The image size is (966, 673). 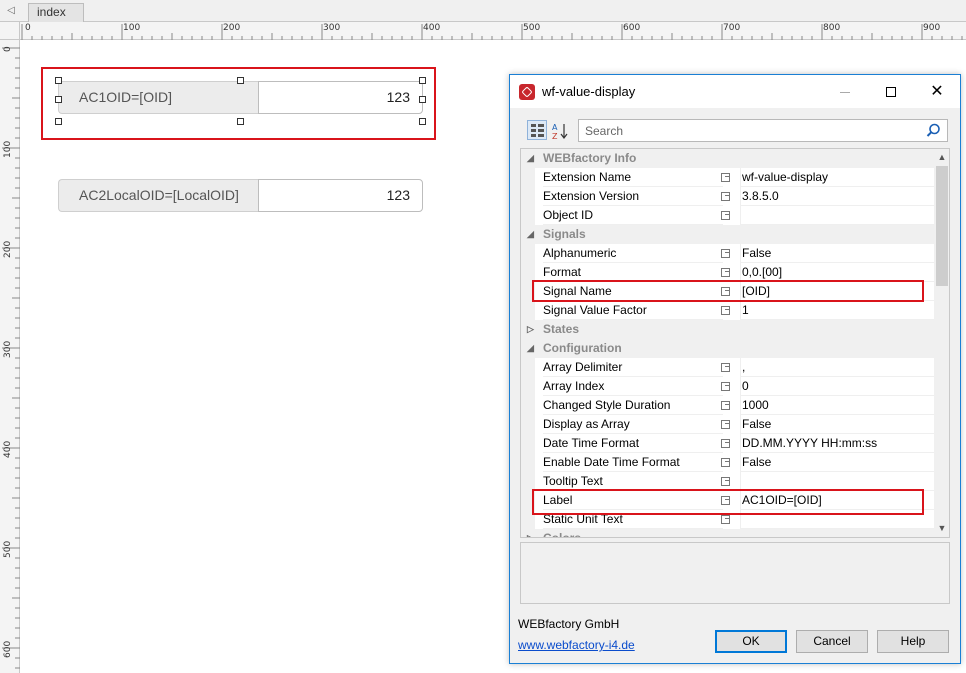 I want to click on alphabetical-sort-button: A Z, so click(x=559, y=130).